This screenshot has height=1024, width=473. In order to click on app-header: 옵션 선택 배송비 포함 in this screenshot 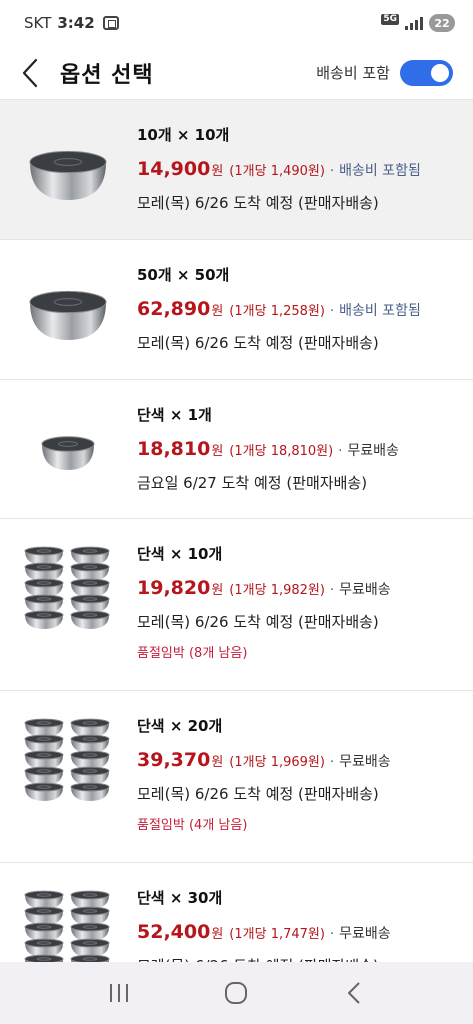, I will do `click(236, 73)`.